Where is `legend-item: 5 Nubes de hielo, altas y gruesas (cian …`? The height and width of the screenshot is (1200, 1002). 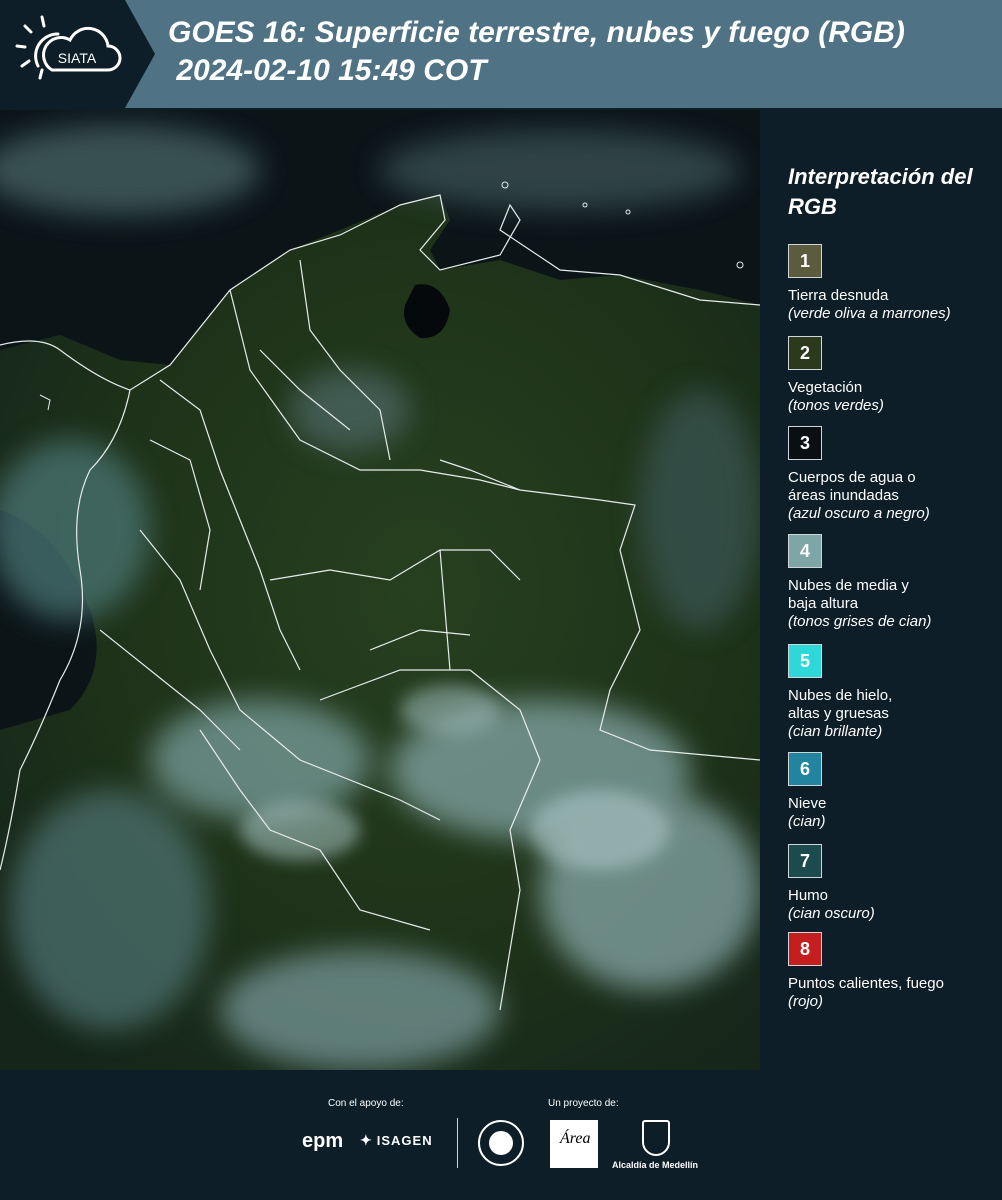
legend-item: 5 Nubes de hielo, altas y gruesas (cian … is located at coordinates (893, 692).